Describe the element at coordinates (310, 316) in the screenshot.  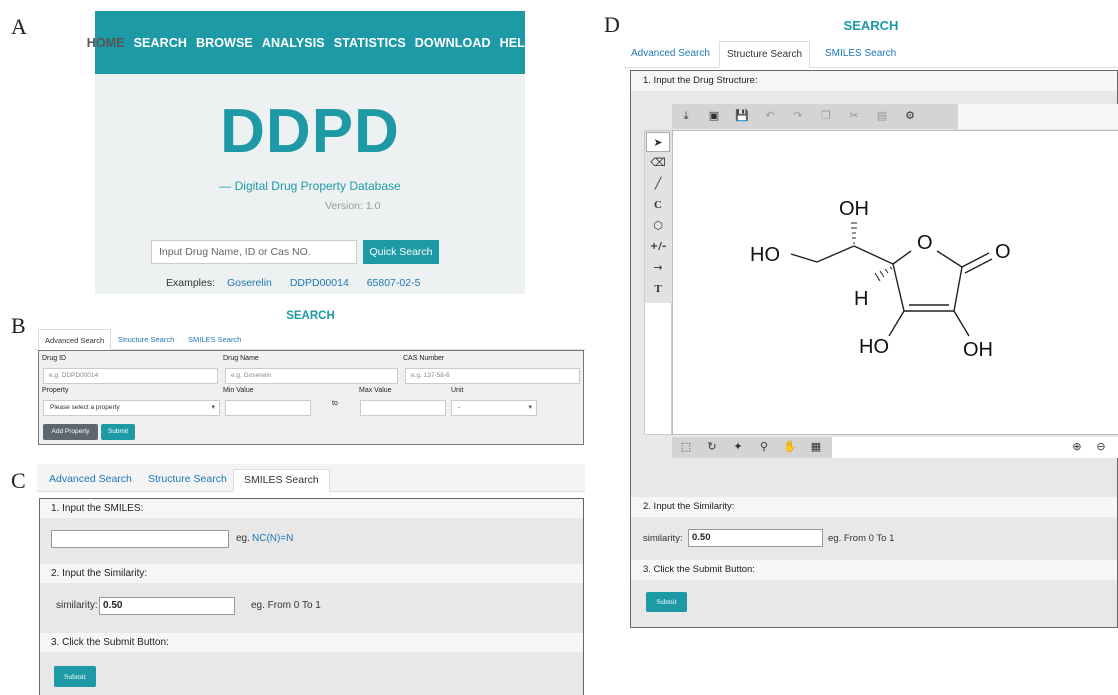
I see `search-title: SEARCH` at that location.